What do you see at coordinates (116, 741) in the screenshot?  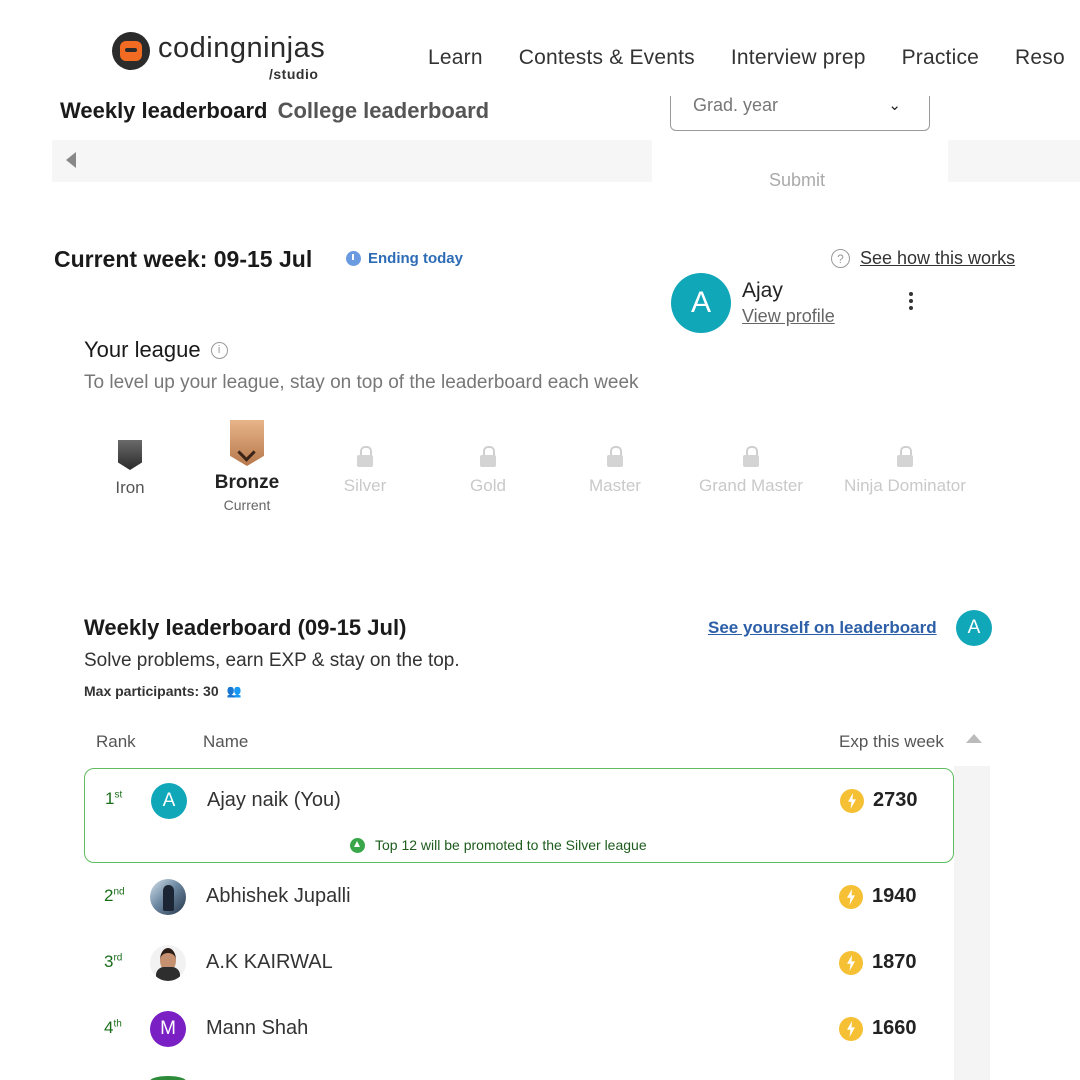 I see `column-header-rank: Rank` at bounding box center [116, 741].